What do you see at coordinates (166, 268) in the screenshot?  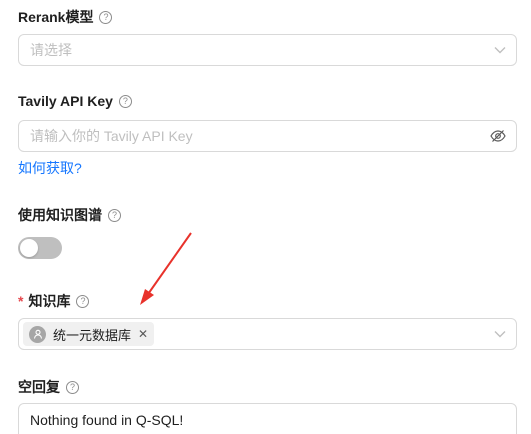 I see `annotation-arrow-icon` at bounding box center [166, 268].